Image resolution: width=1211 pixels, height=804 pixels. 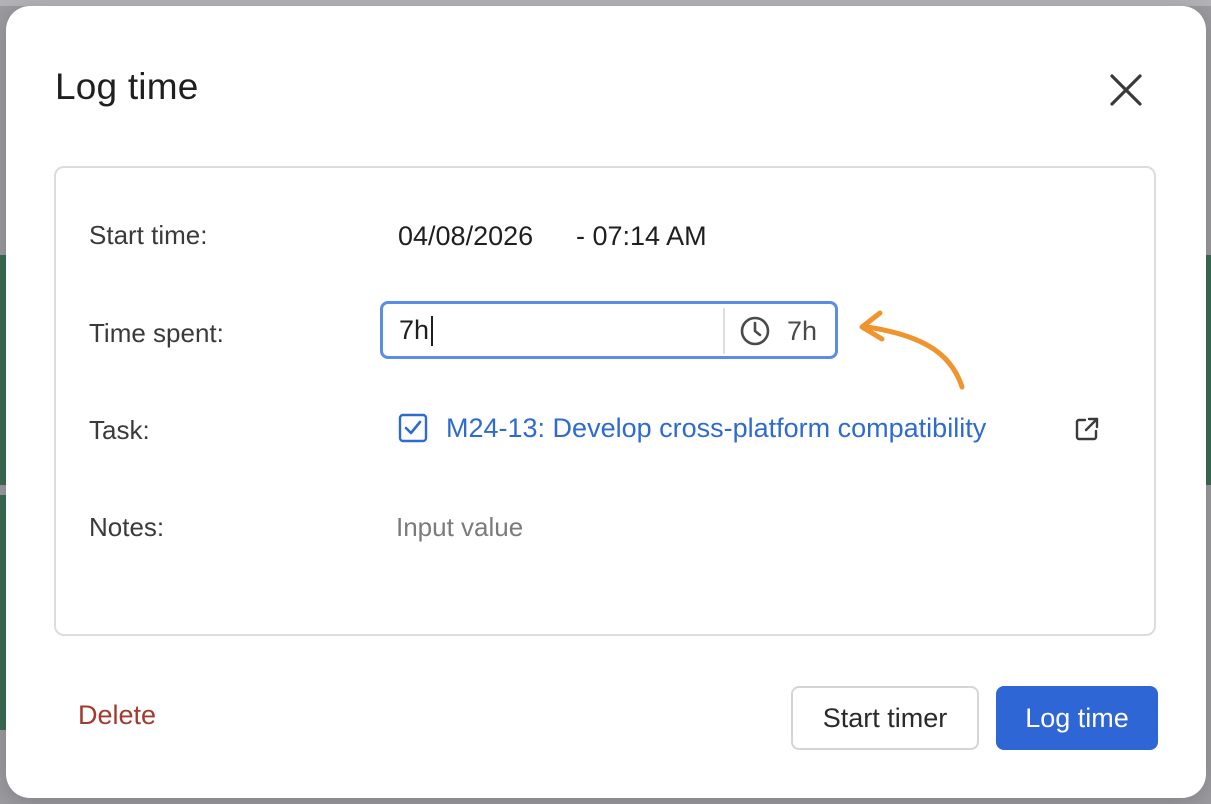 I want to click on checkbox-checked-icon, so click(x=413, y=428).